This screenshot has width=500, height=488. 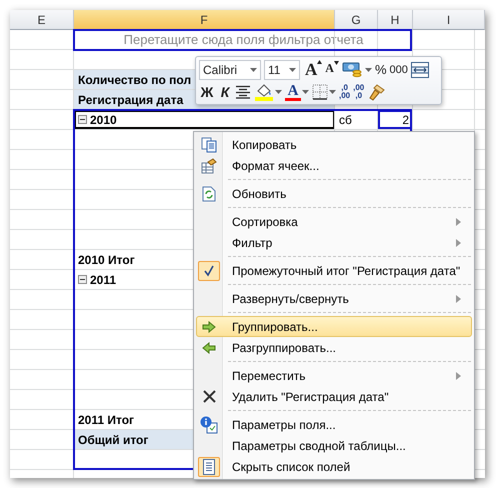 What do you see at coordinates (106, 419) in the screenshot?
I see `cell-text: 2011 Итог` at bounding box center [106, 419].